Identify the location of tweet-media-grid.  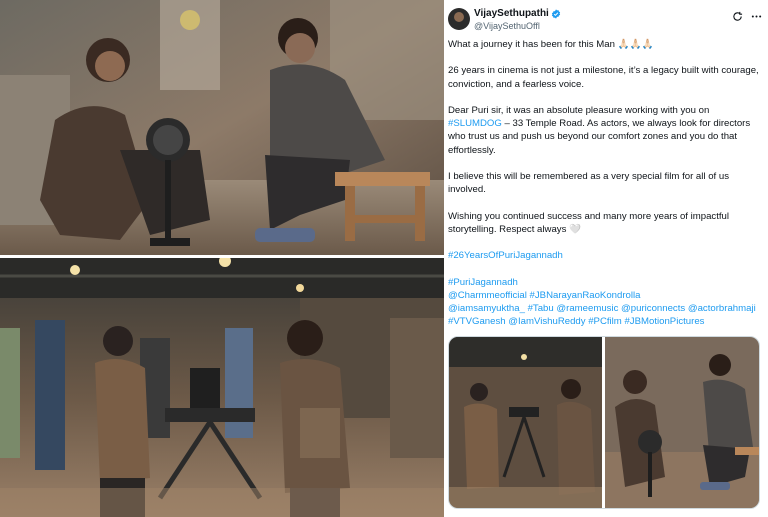
(604, 422).